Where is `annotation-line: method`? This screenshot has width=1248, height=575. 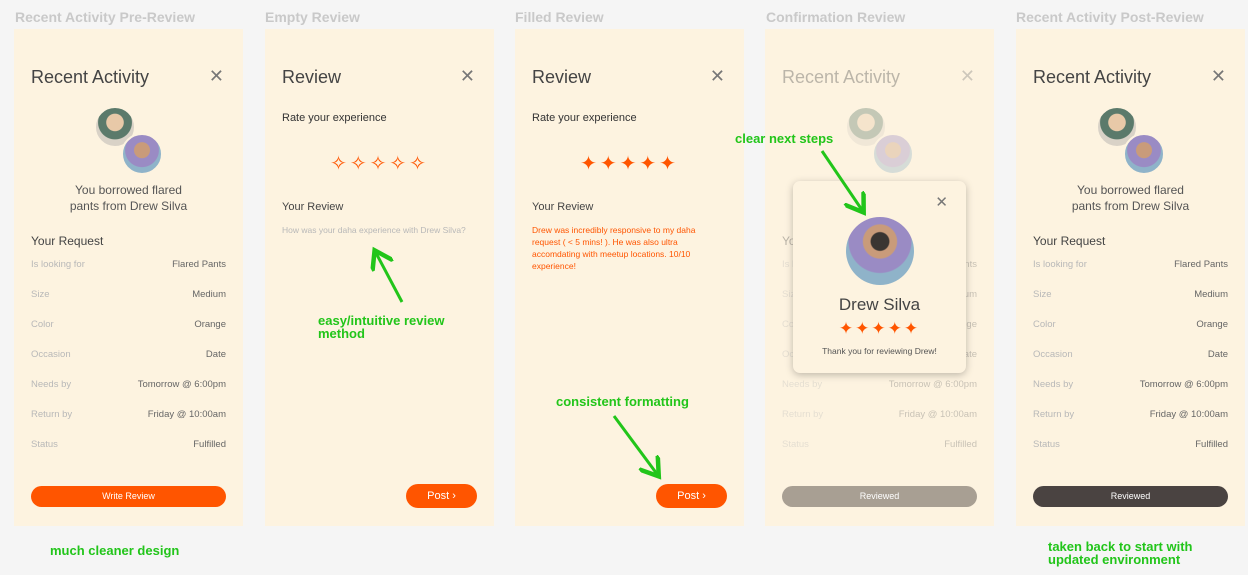
annotation-line: method is located at coordinates (341, 333).